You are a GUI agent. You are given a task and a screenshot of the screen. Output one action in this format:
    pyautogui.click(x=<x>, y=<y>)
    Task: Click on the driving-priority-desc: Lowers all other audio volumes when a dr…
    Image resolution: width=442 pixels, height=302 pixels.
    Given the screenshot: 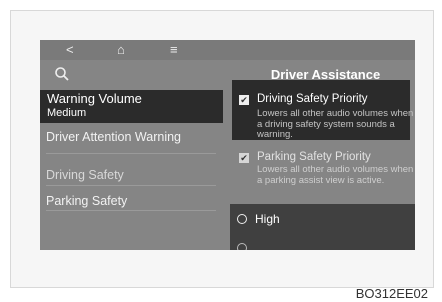 What is the action you would take?
    pyautogui.click(x=335, y=124)
    